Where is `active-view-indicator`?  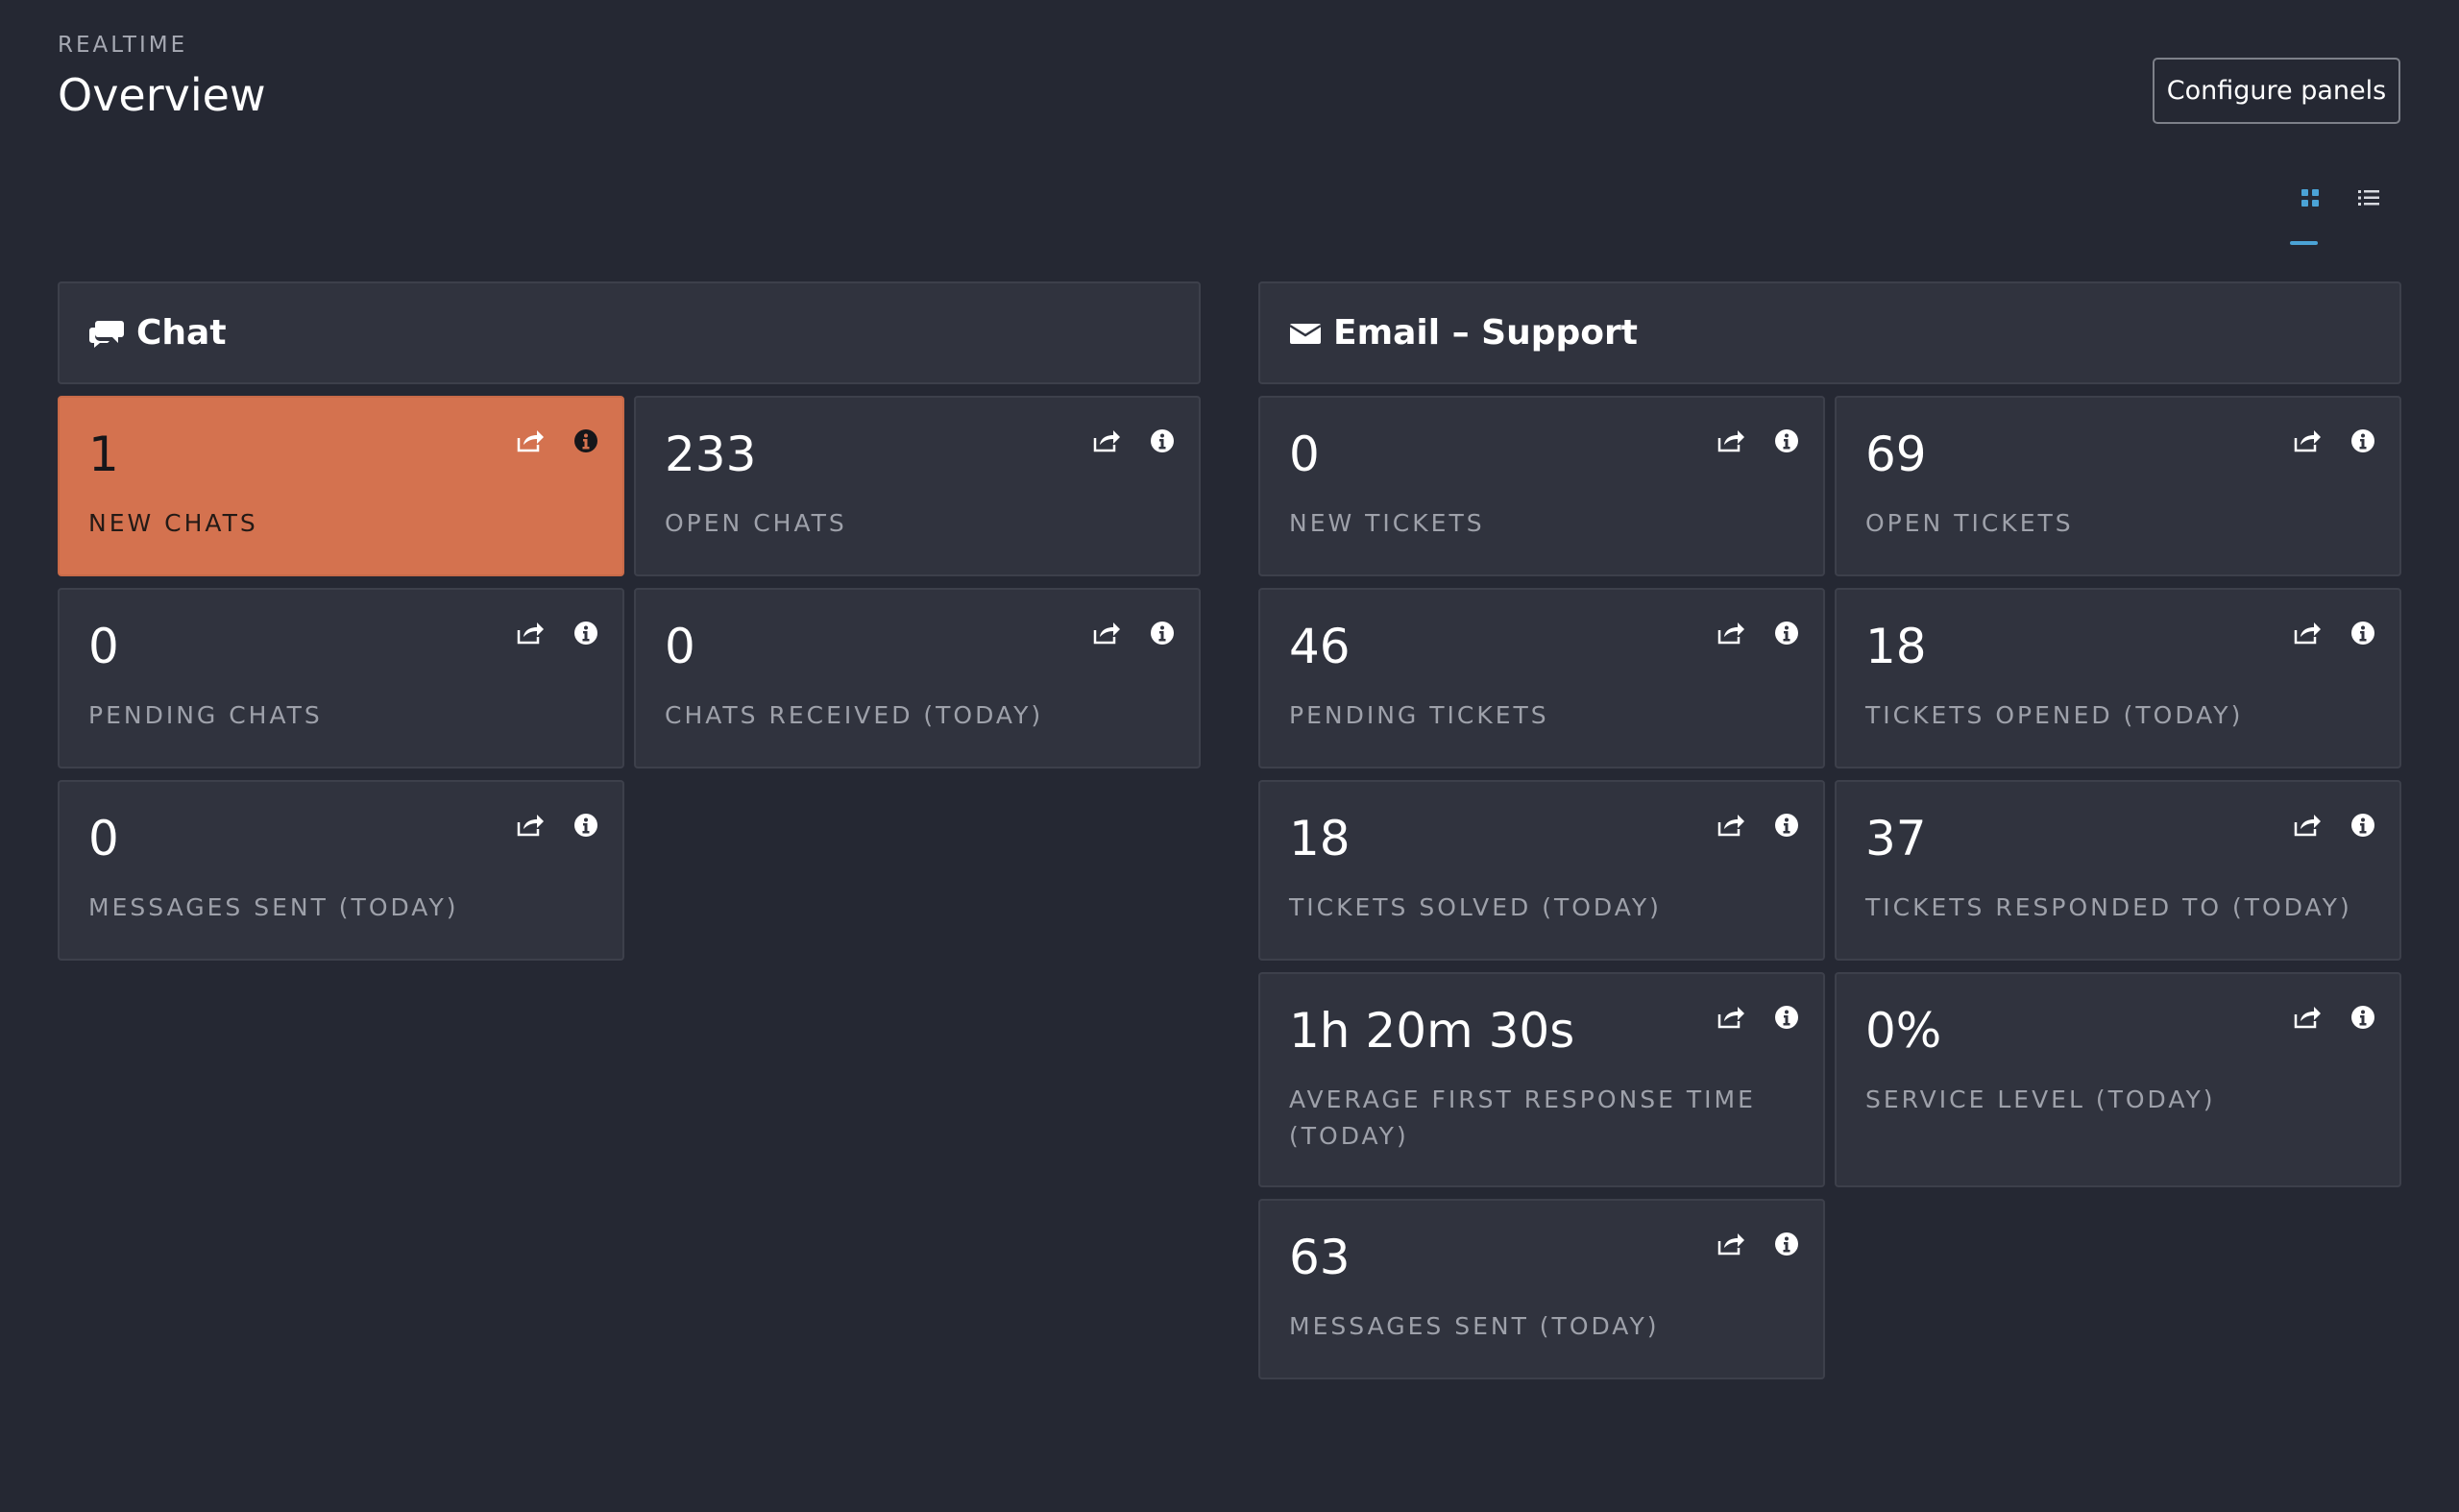 active-view-indicator is located at coordinates (2304, 243).